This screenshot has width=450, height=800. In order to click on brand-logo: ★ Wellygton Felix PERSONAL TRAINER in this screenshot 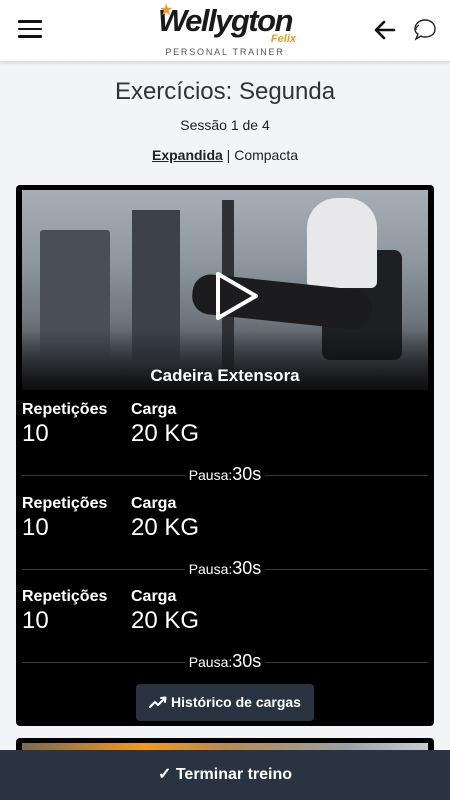, I will do `click(225, 31)`.